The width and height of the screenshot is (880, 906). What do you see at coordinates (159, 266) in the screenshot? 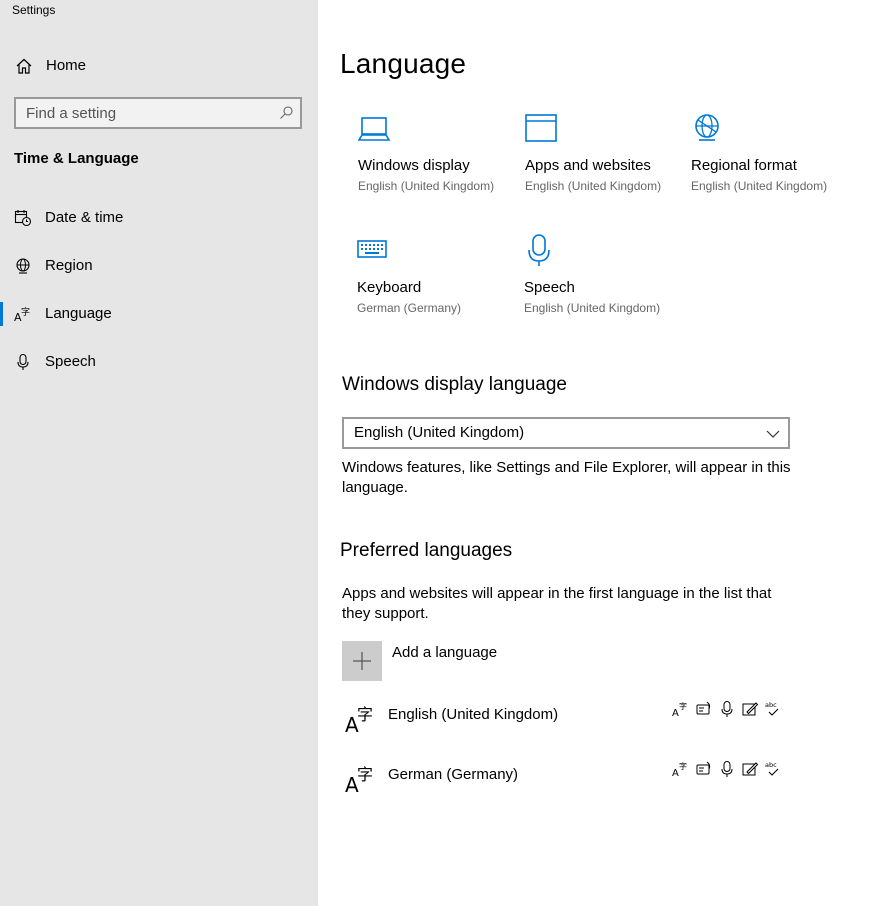
I see `sidebar-item-region: Region` at bounding box center [159, 266].